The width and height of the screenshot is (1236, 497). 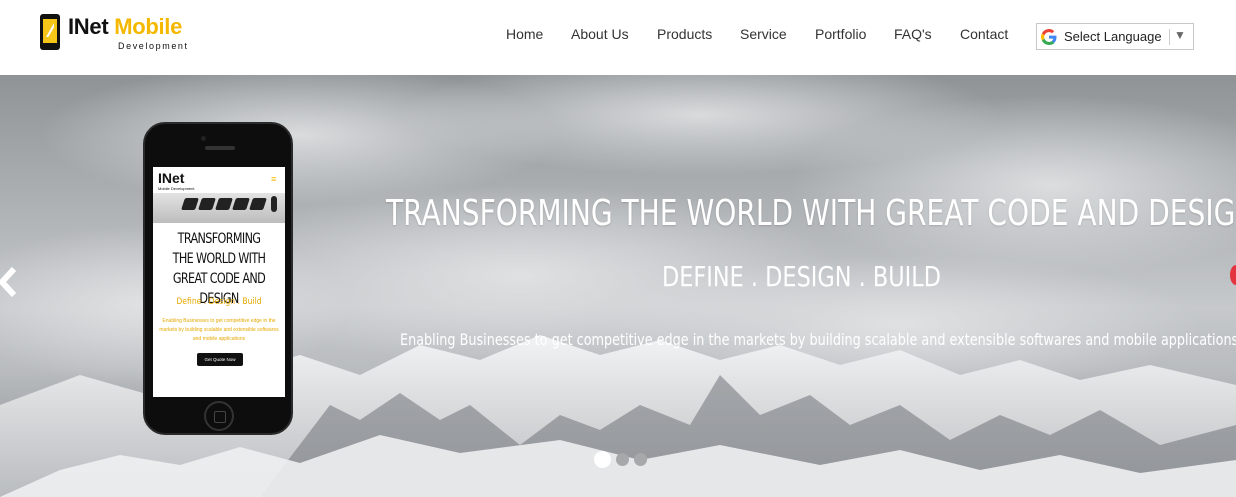 I want to click on logo-title: INet Mobile, so click(x=125, y=27).